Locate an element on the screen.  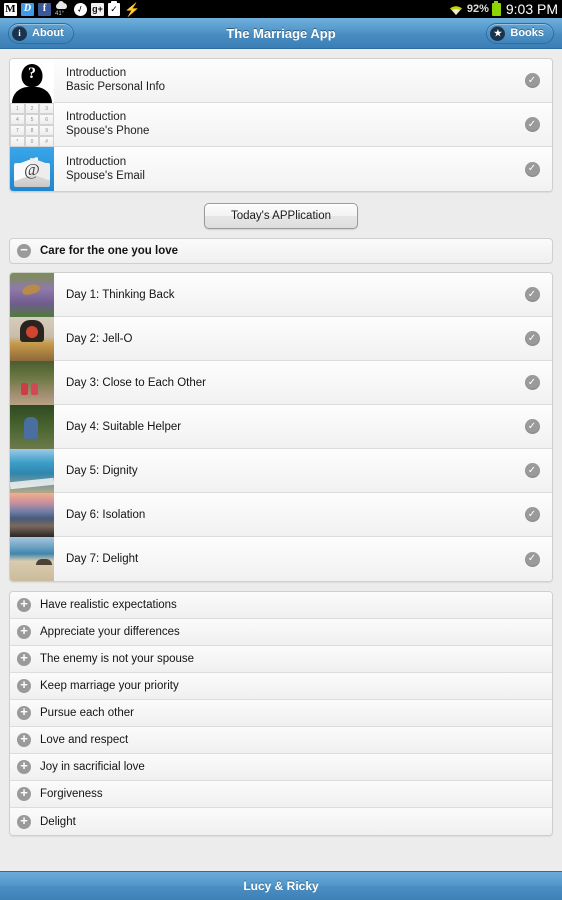
keypad-key: 8 is located at coordinates (32, 130).